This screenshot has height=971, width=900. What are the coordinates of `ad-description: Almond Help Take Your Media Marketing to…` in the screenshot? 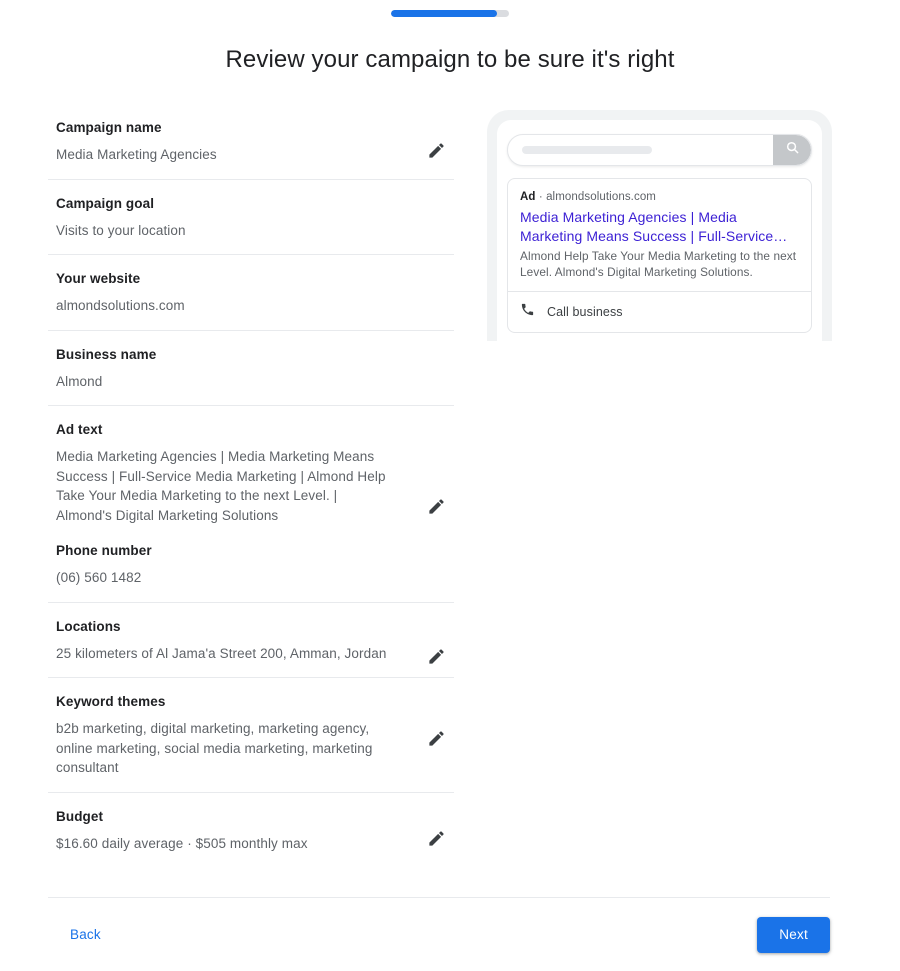 It's located at (658, 264).